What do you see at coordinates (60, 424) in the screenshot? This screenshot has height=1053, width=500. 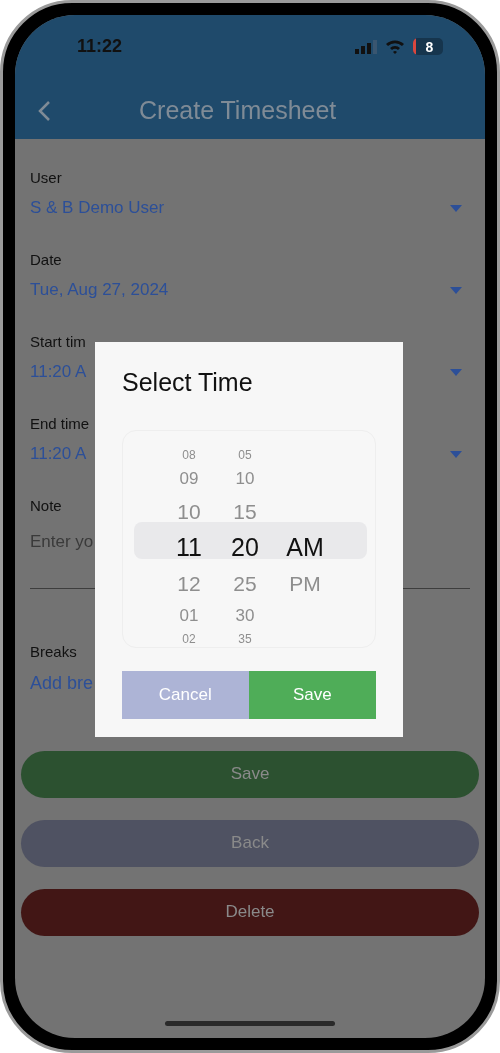 I see `field-label: End time` at bounding box center [60, 424].